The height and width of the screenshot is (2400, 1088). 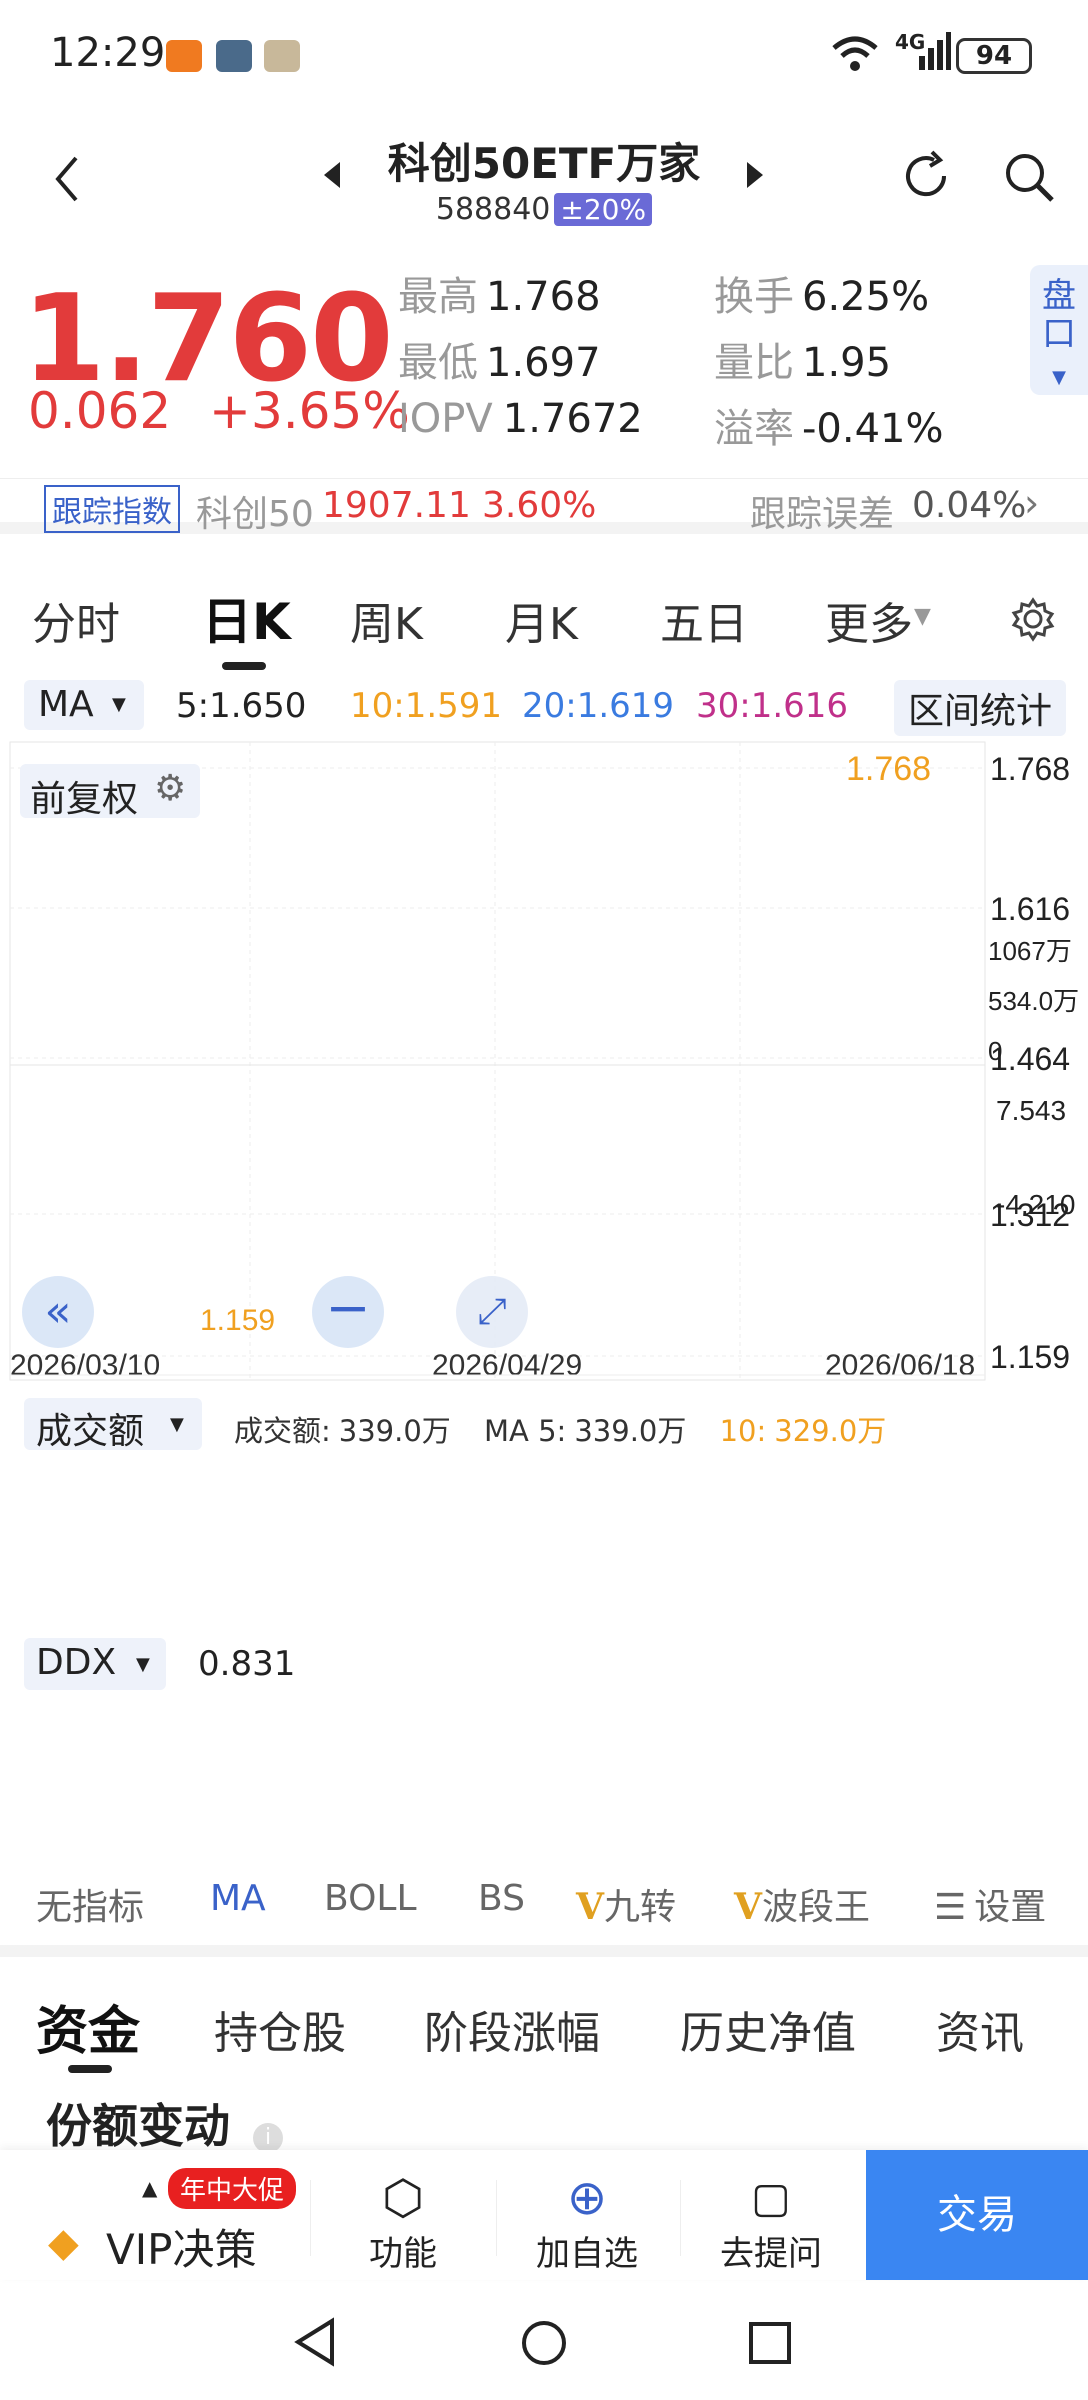 What do you see at coordinates (1033, 621) in the screenshot?
I see `gear-icon` at bounding box center [1033, 621].